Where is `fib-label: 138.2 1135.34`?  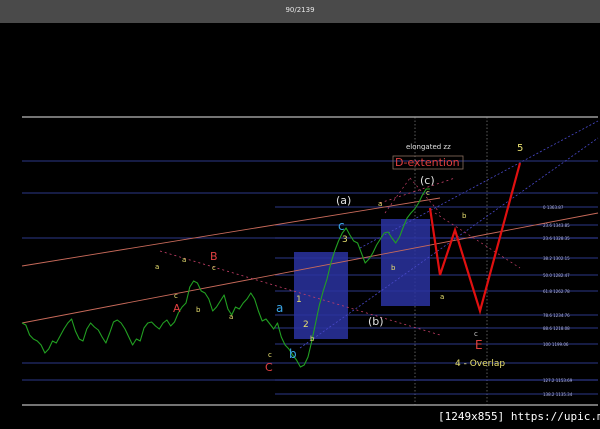
fib-label: 138.2 1135.34 is located at coordinates (558, 394).